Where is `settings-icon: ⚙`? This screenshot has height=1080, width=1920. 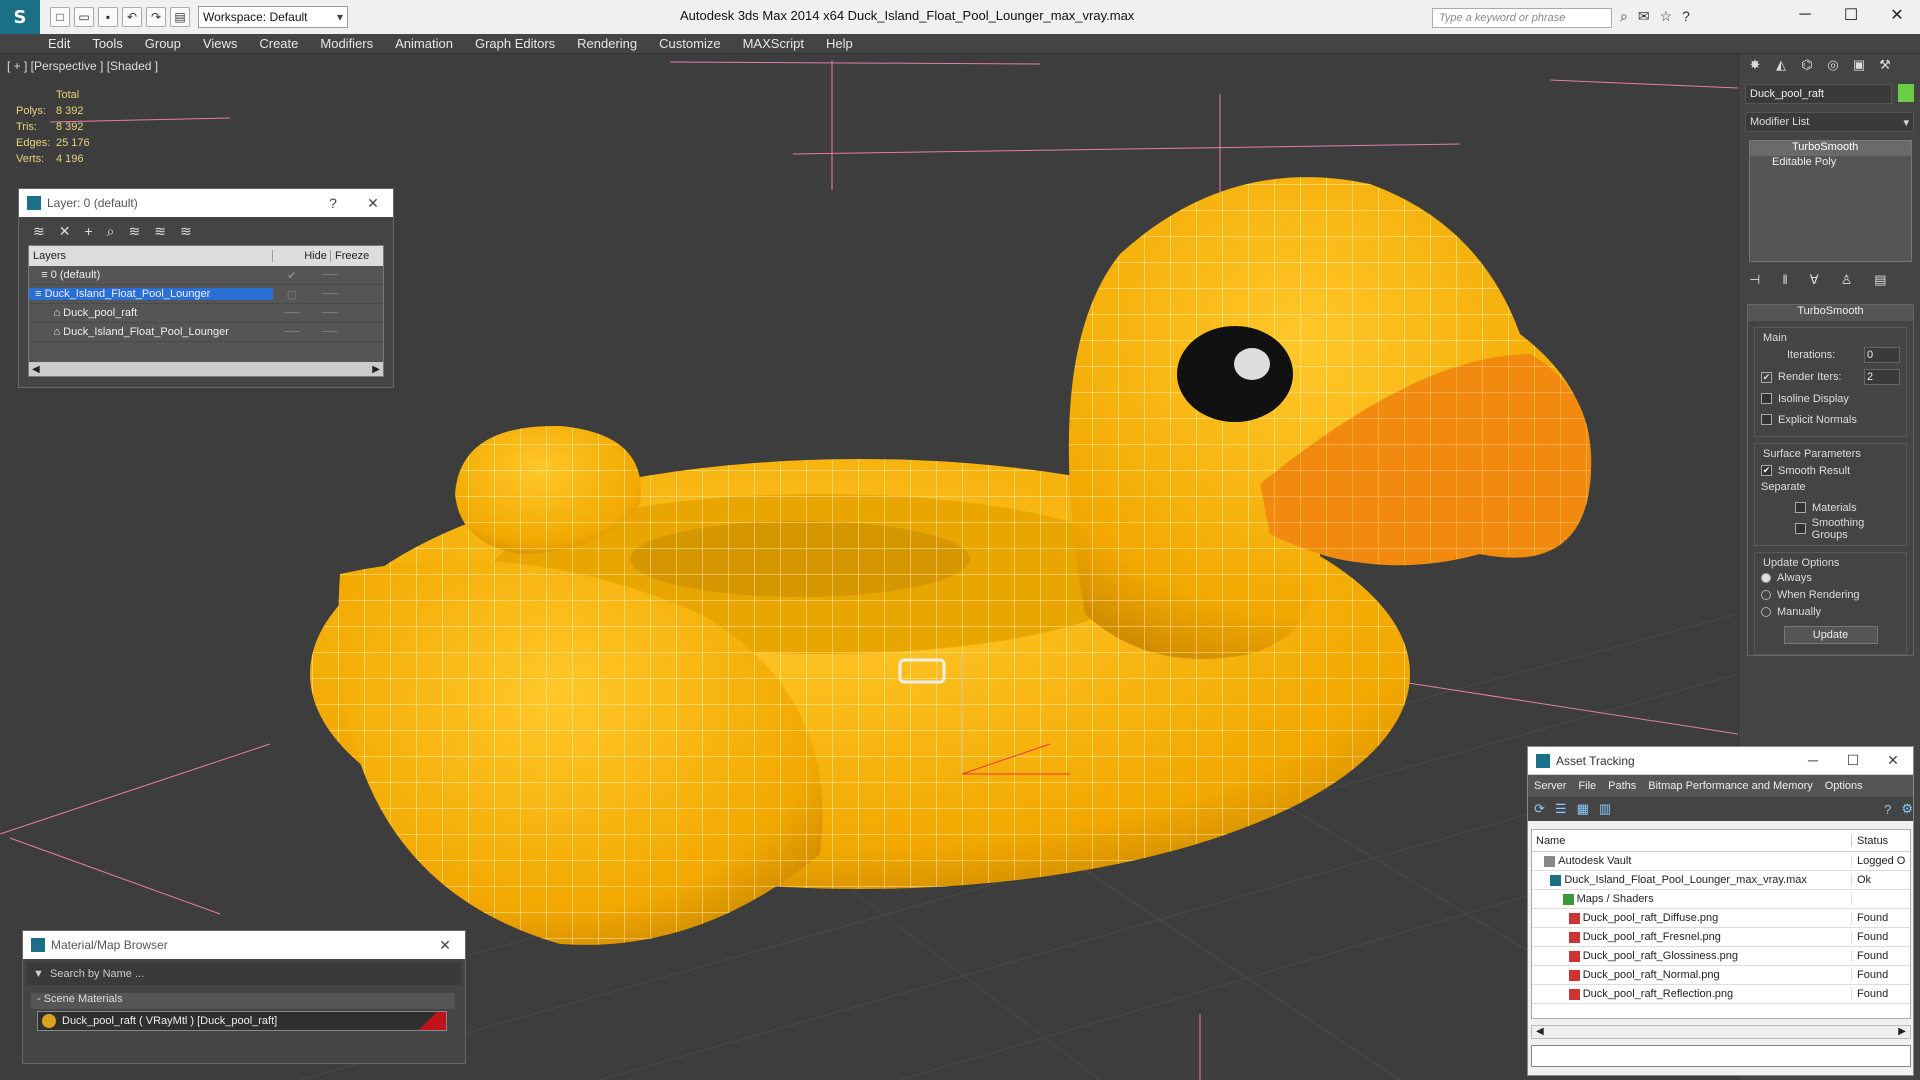
settings-icon: ⚙ is located at coordinates (1907, 809).